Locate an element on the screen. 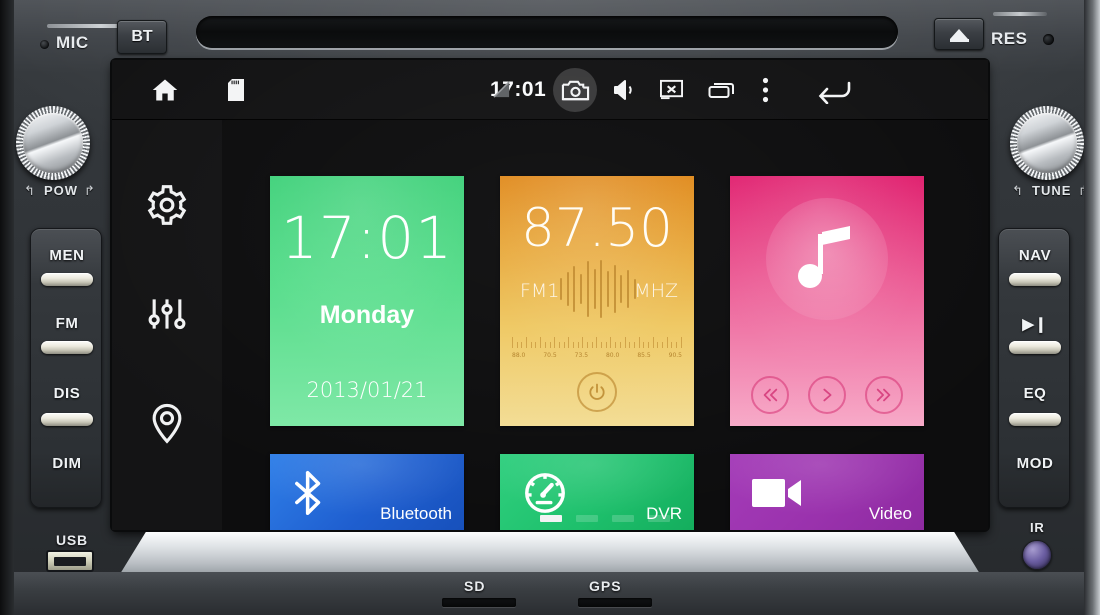 This screenshot has width=1100, height=615. bt-button: BT is located at coordinates (142, 37).